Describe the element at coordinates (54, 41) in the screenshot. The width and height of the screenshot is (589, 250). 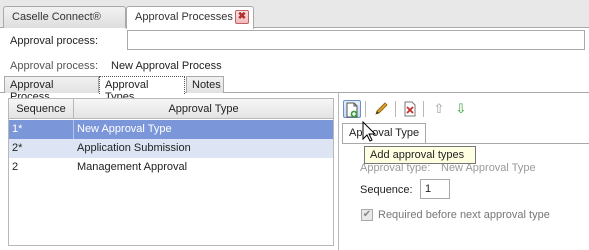
I see `approval-process-label: Approval process:` at that location.